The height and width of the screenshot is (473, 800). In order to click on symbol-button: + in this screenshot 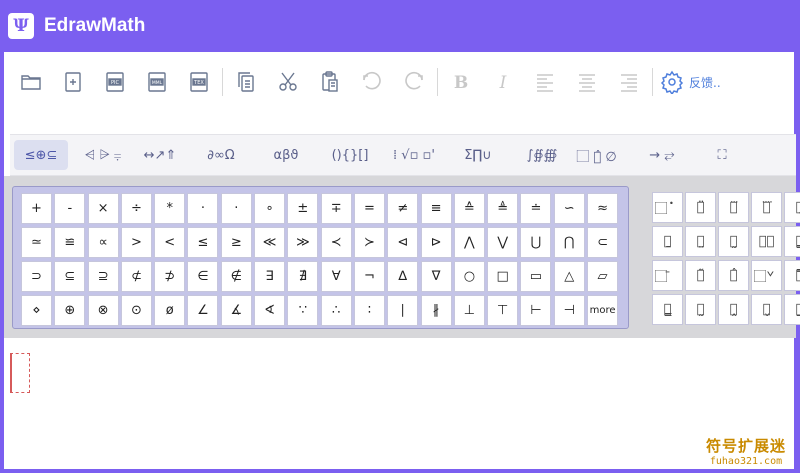, I will do `click(36, 208)`.